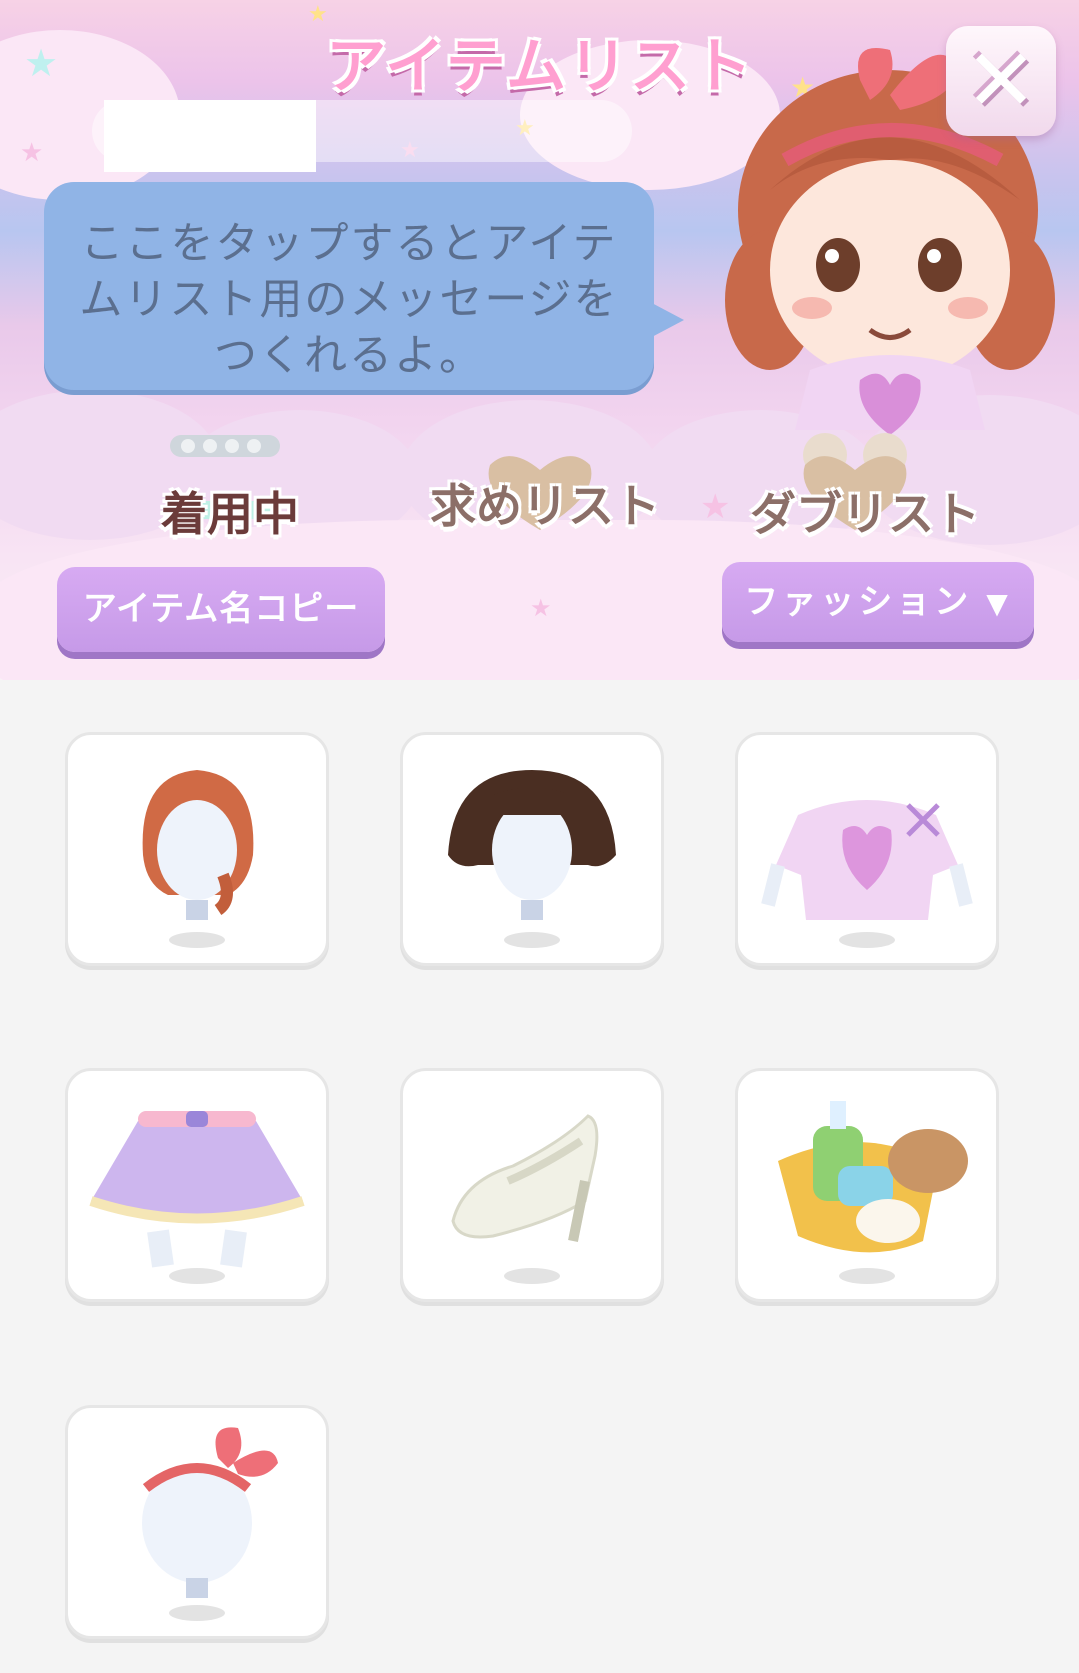 The height and width of the screenshot is (1673, 1079). I want to click on item-tile-red-ribbon-headband, so click(197, 1522).